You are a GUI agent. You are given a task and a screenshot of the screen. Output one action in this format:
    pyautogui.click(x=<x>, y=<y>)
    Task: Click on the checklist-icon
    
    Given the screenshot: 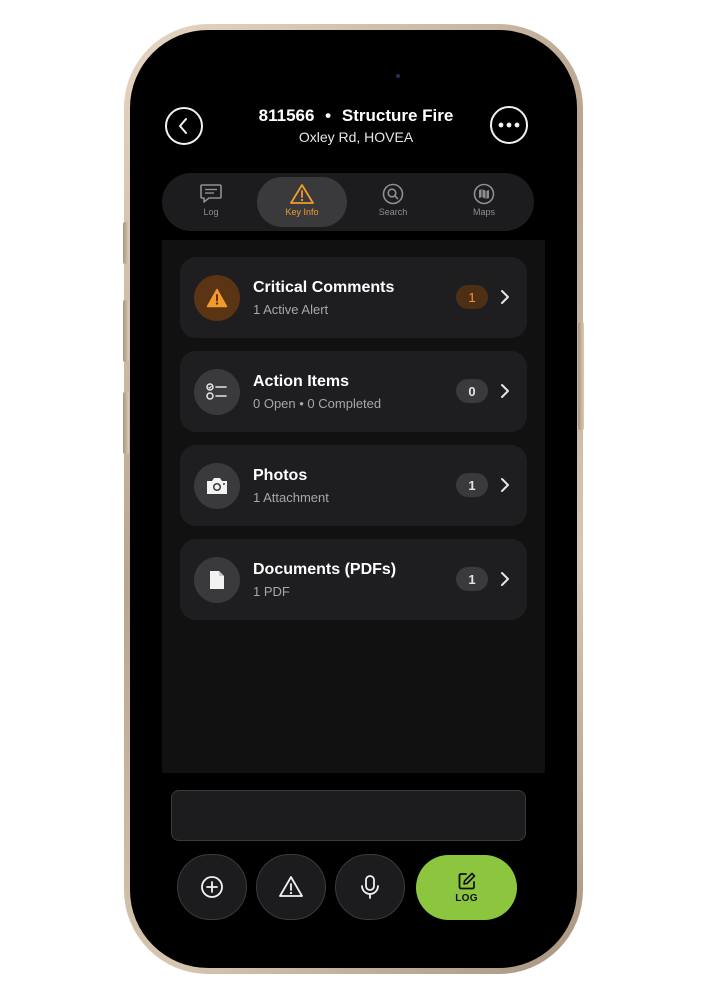 What is the action you would take?
    pyautogui.click(x=216, y=391)
    